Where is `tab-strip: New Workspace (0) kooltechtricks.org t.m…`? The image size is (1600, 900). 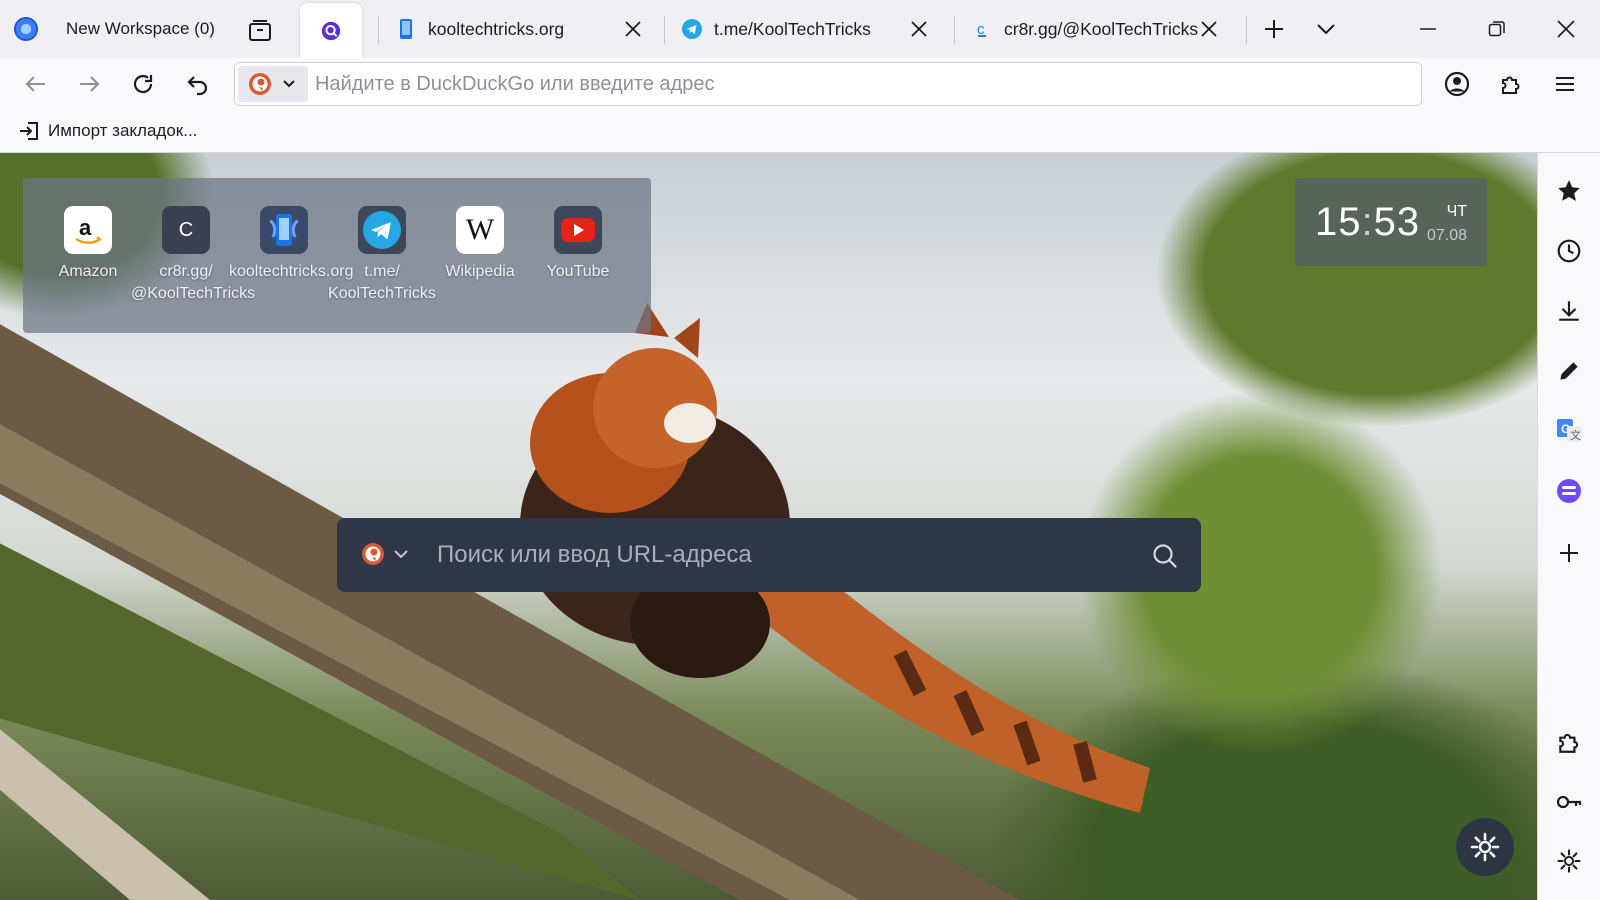 tab-strip: New Workspace (0) kooltechtricks.org t.m… is located at coordinates (800, 29).